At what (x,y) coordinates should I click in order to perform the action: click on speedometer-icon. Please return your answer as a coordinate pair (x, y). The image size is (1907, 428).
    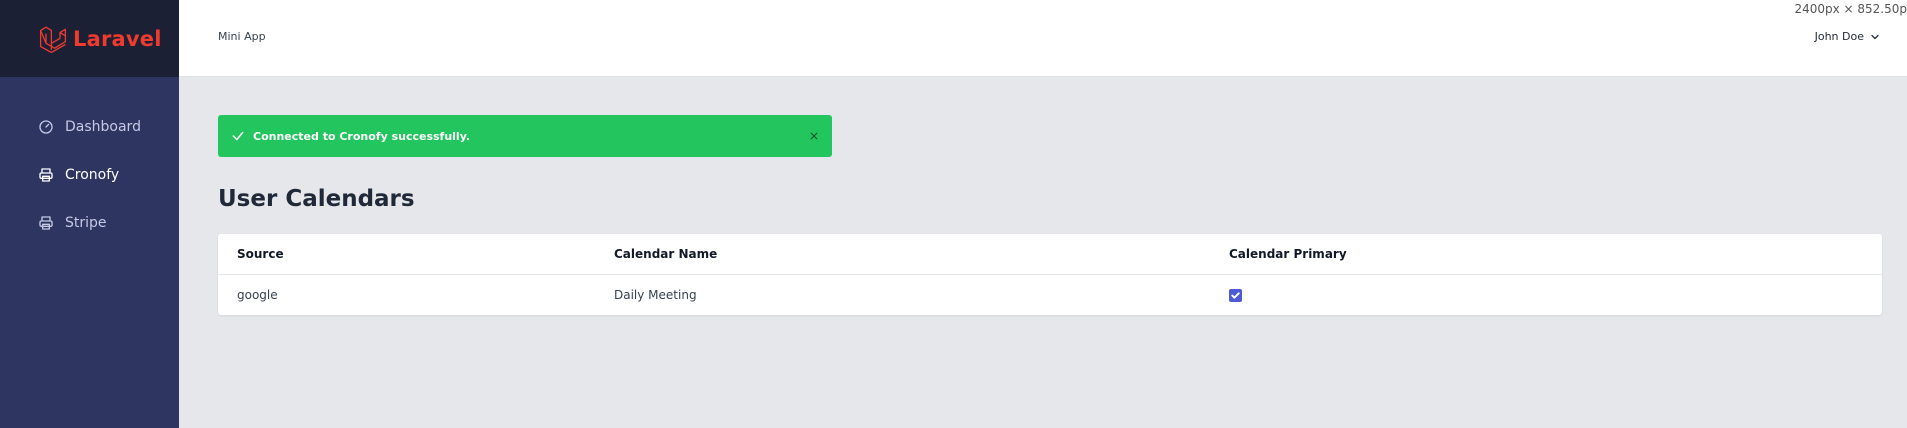
    Looking at the image, I should click on (46, 127).